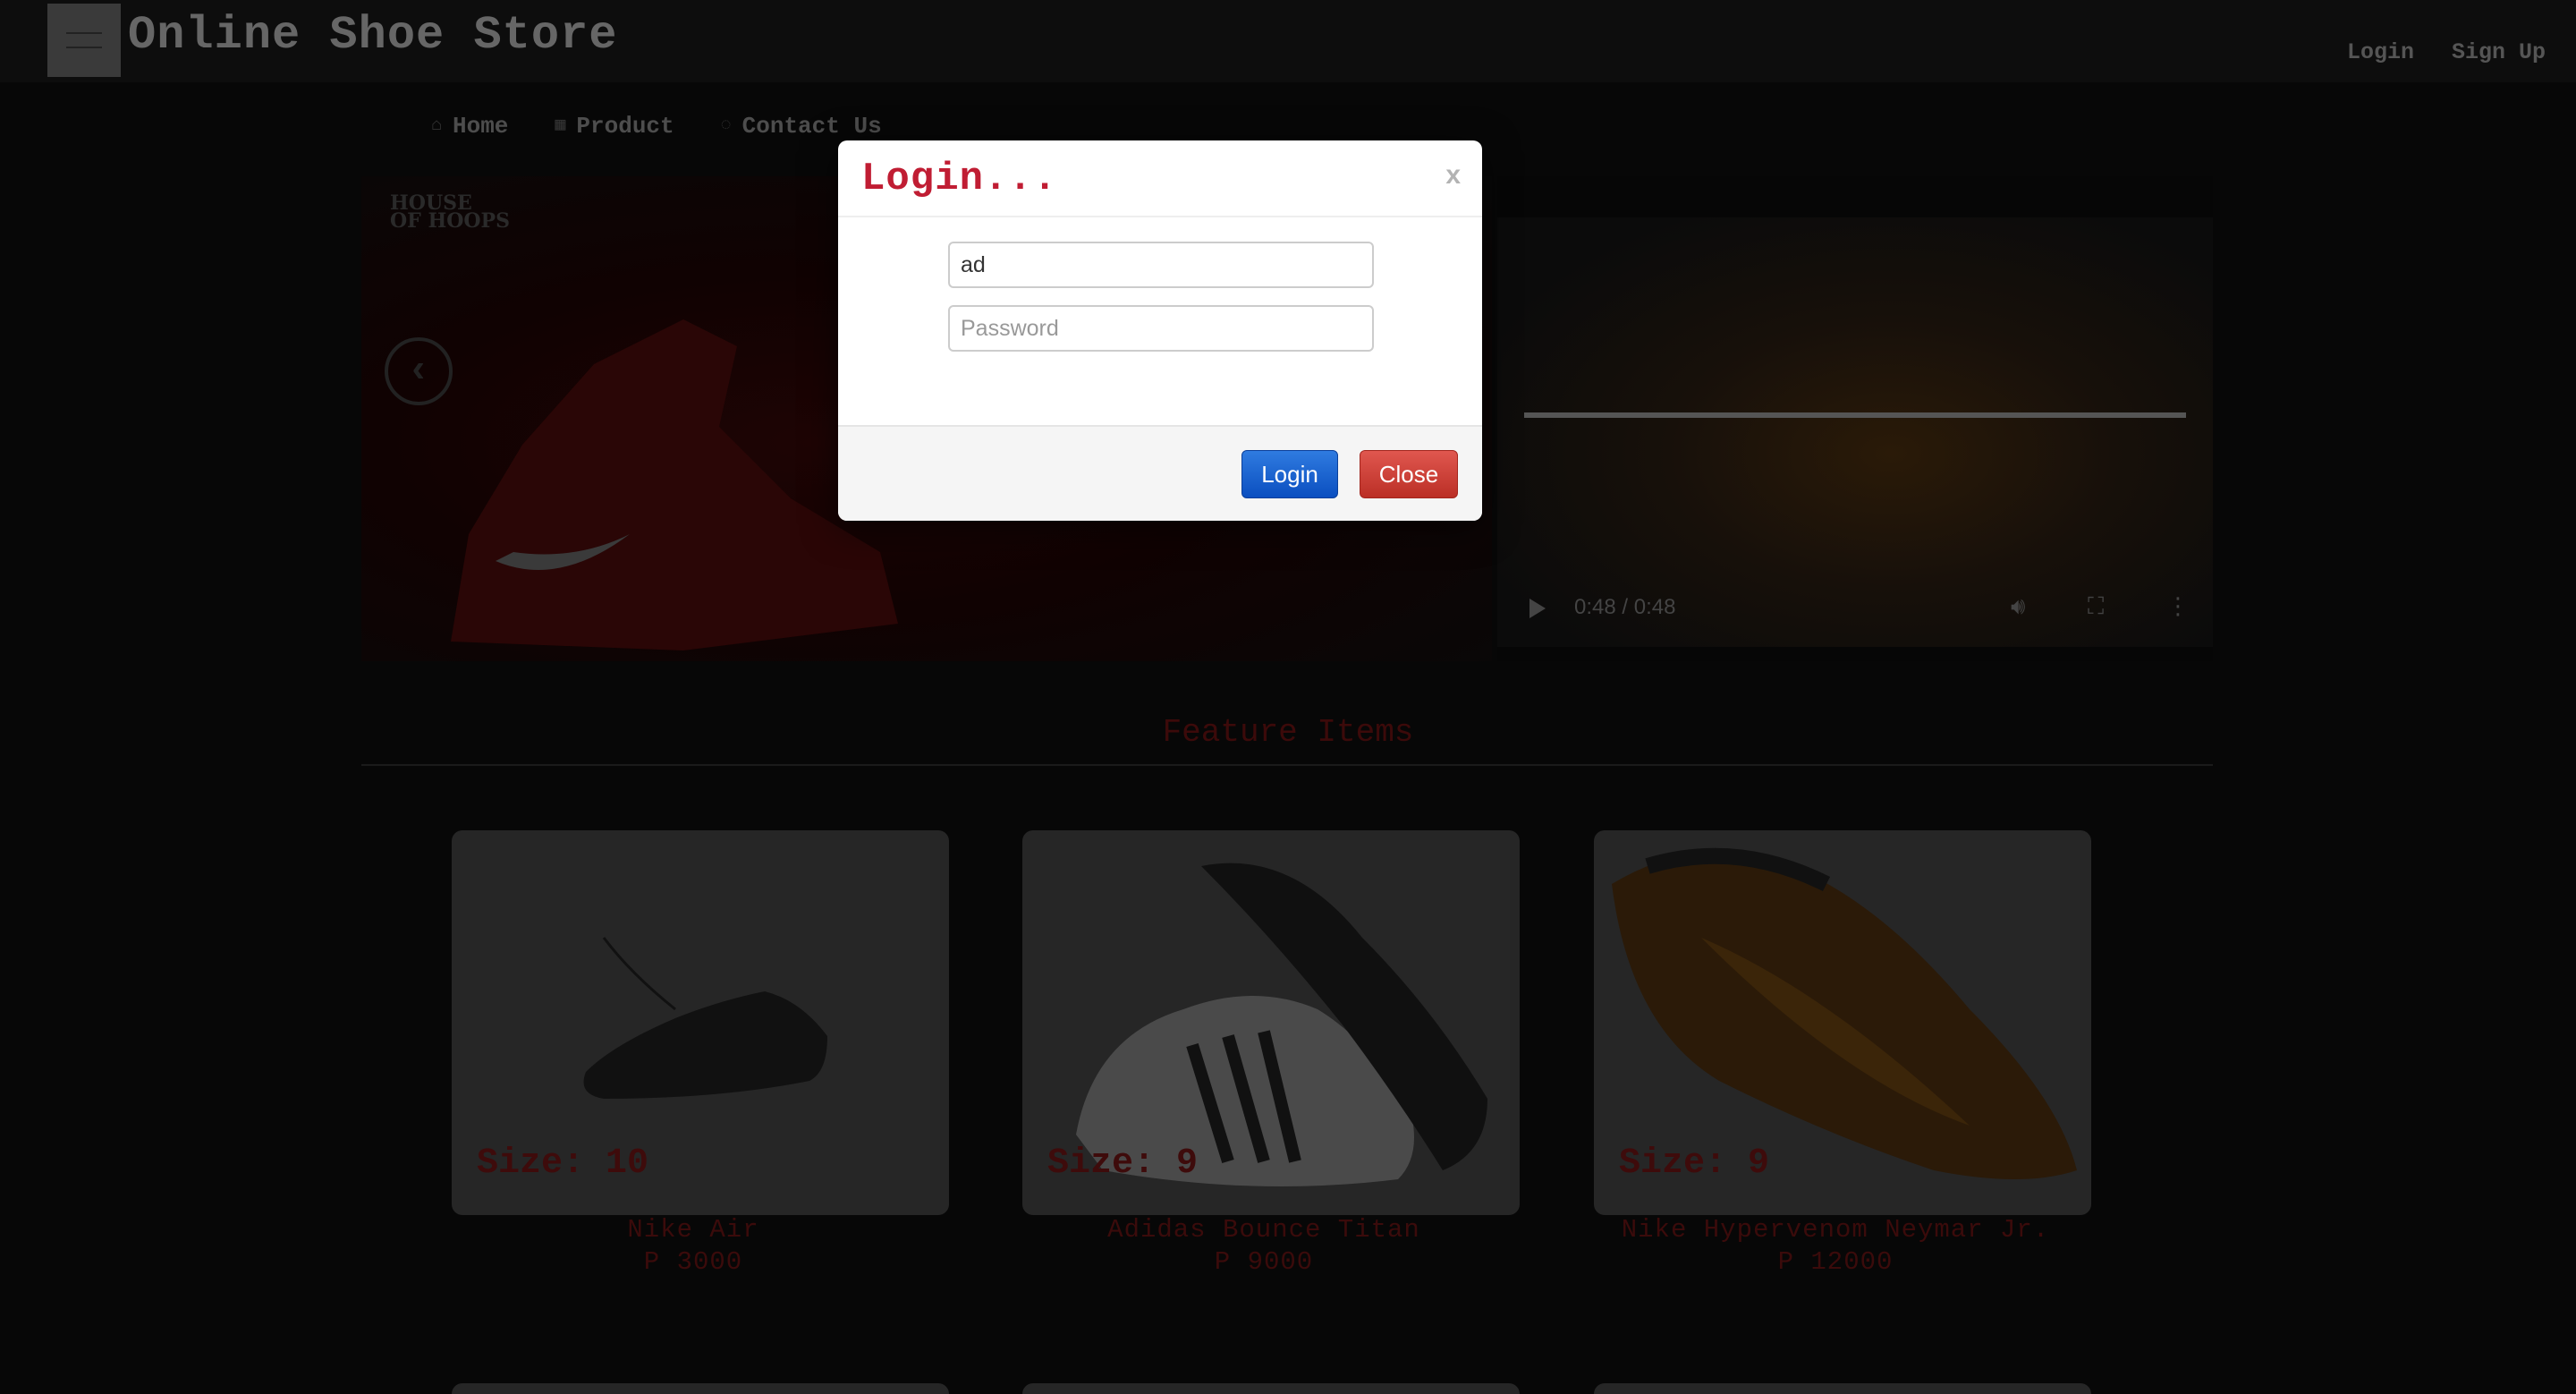  What do you see at coordinates (1538, 608) in the screenshot?
I see `play-icon` at bounding box center [1538, 608].